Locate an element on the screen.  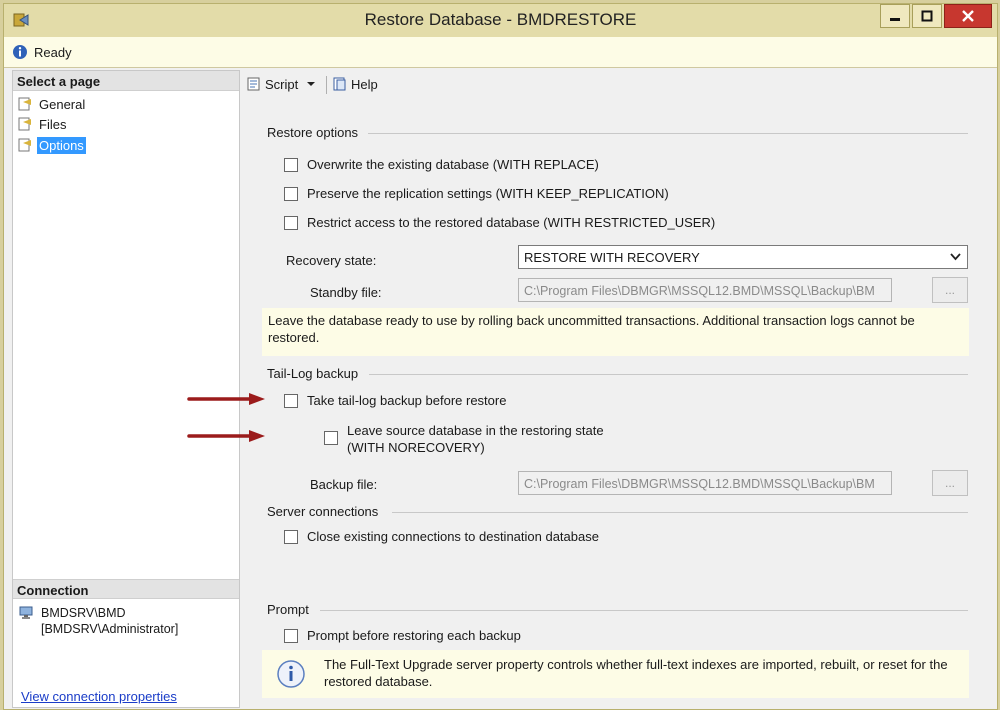
maximize-icon is located at coordinates (927, 16).